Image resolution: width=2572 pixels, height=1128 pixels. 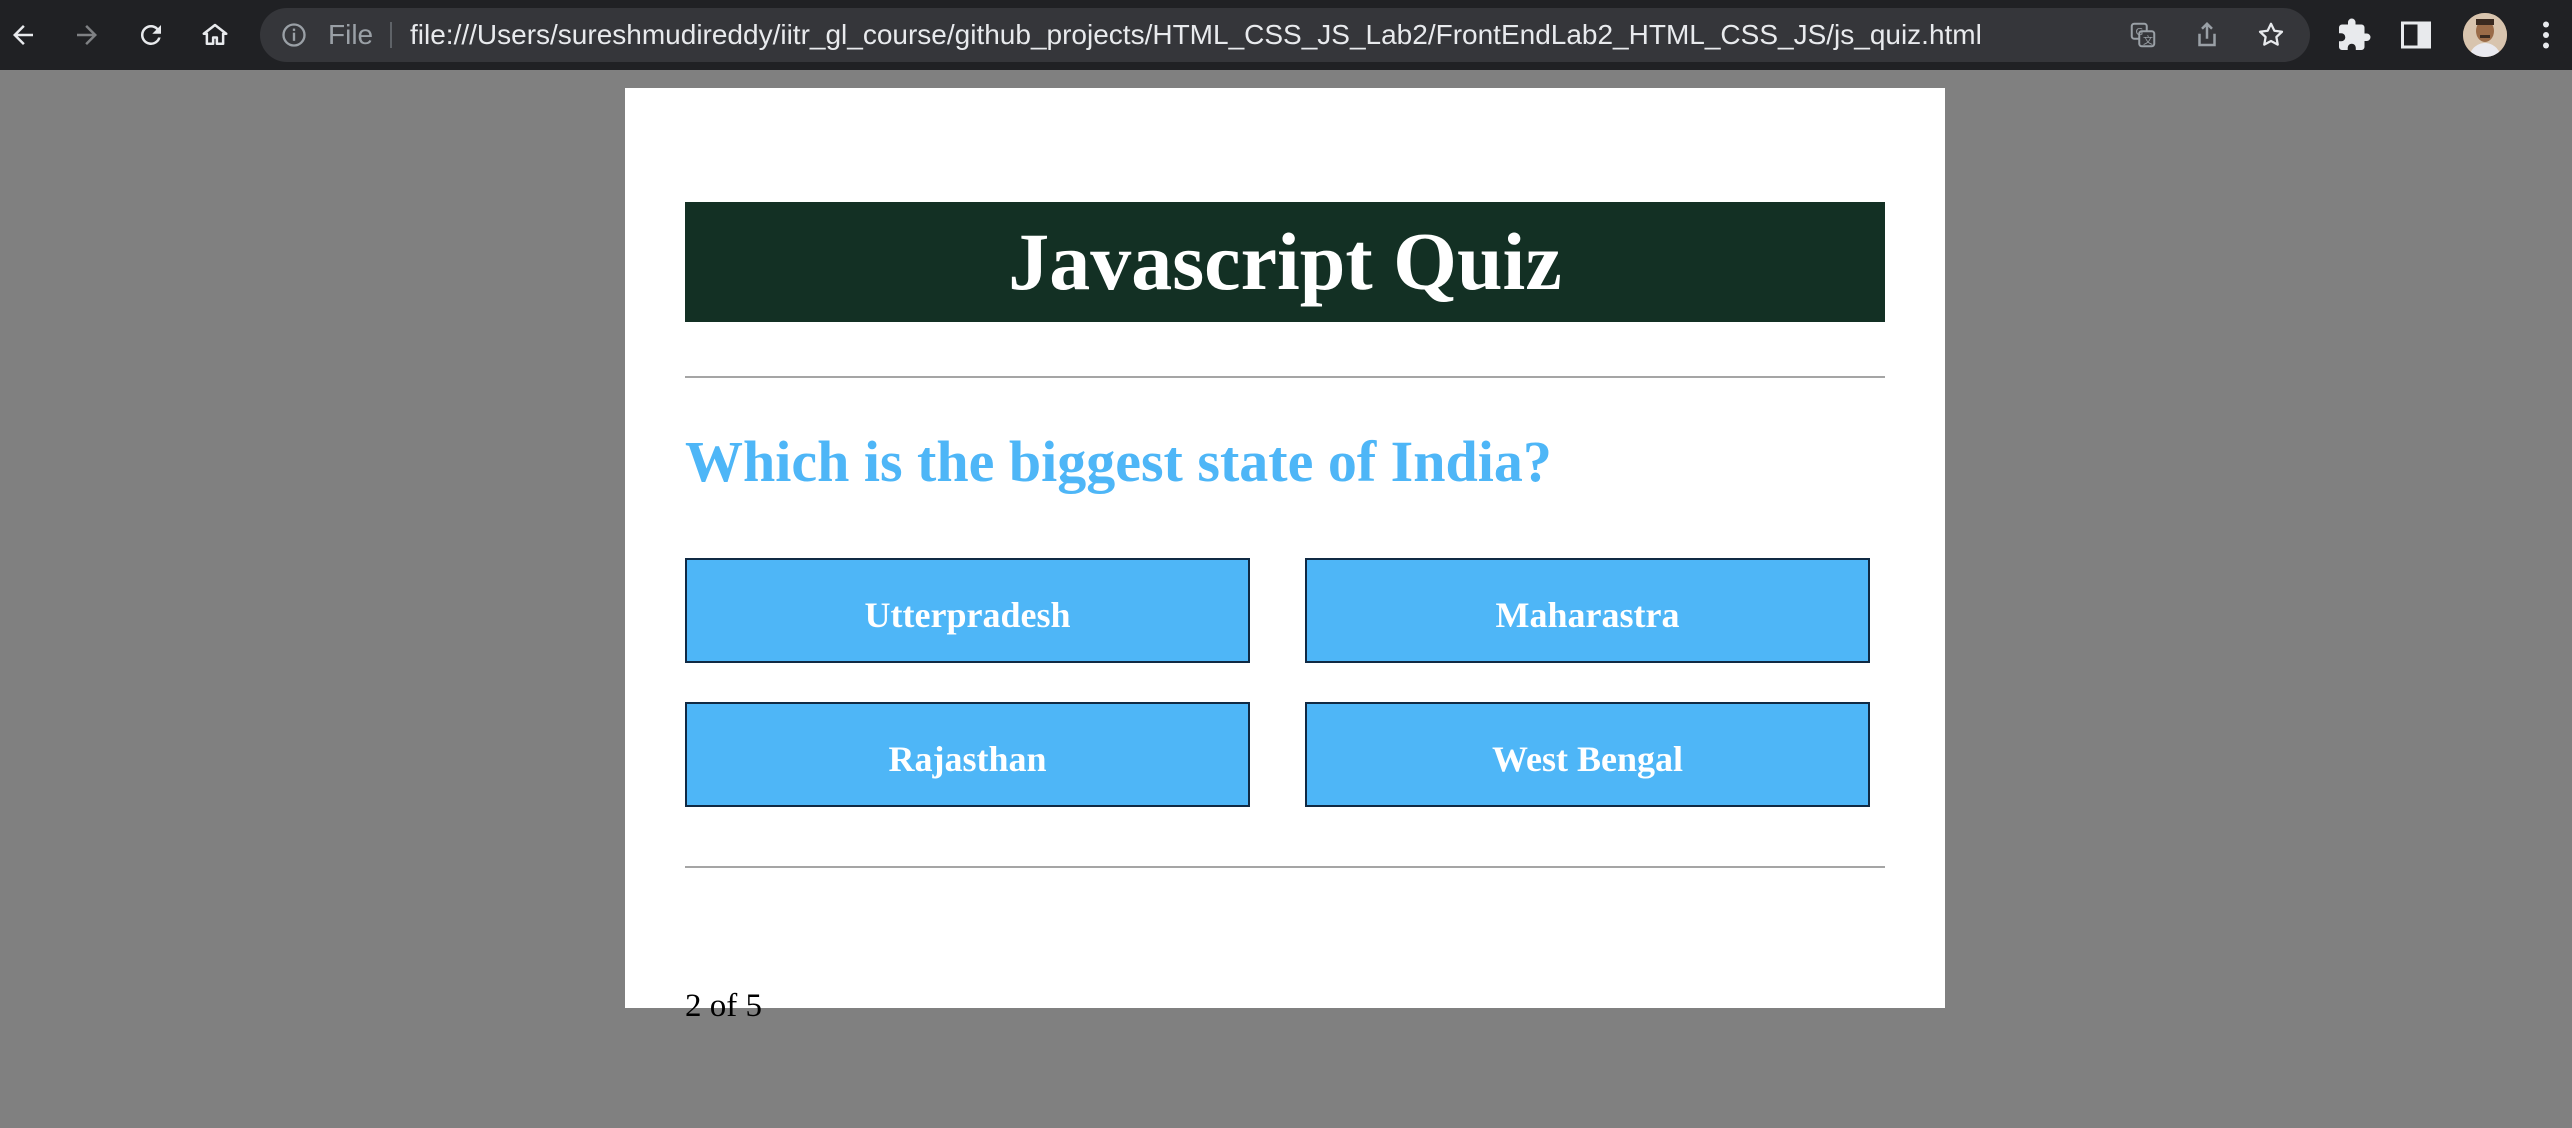 I want to click on scheme-label: File, so click(x=351, y=34).